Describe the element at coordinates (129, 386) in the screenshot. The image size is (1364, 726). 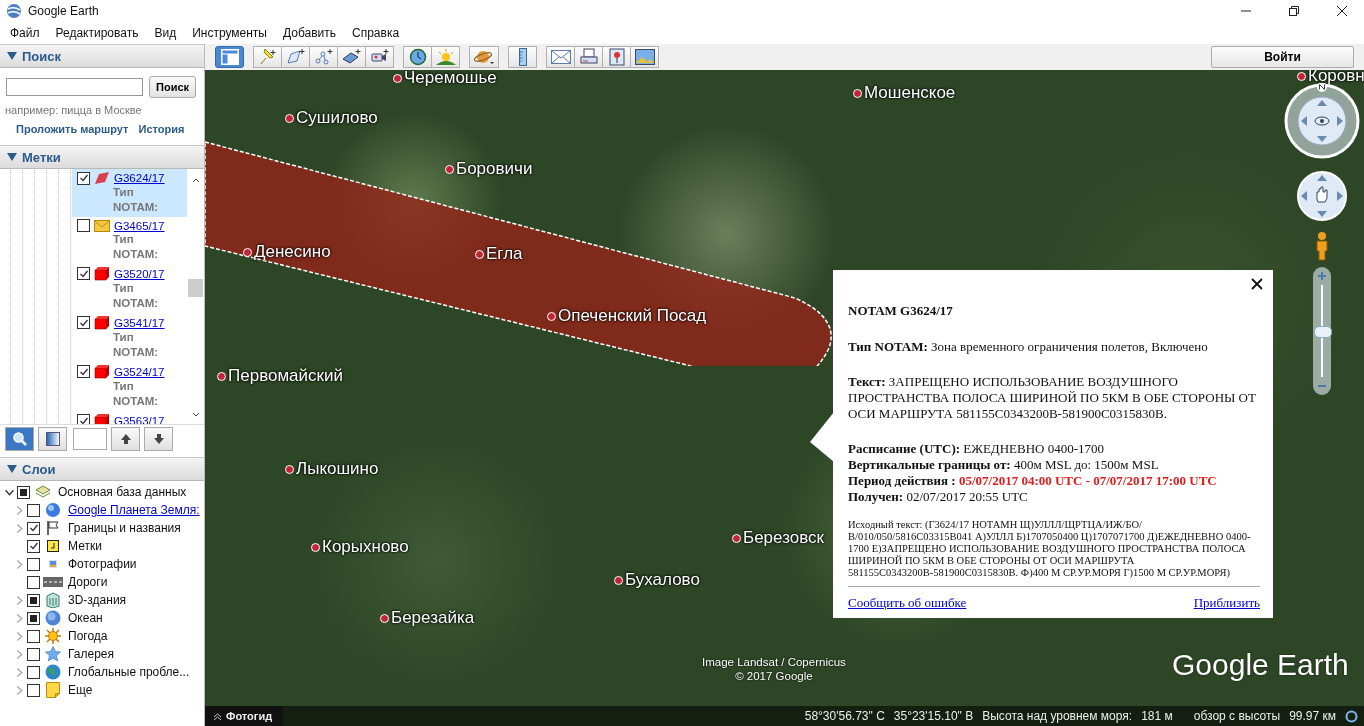
I see `place-item: G3524/17 Тип NOTAM:` at that location.